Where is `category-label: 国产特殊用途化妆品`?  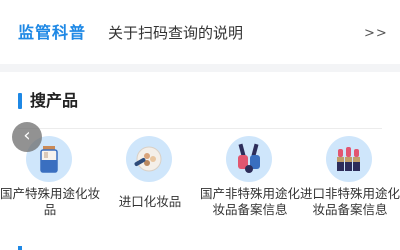
category-label: 国产特殊用途化妆品 is located at coordinates (50, 201).